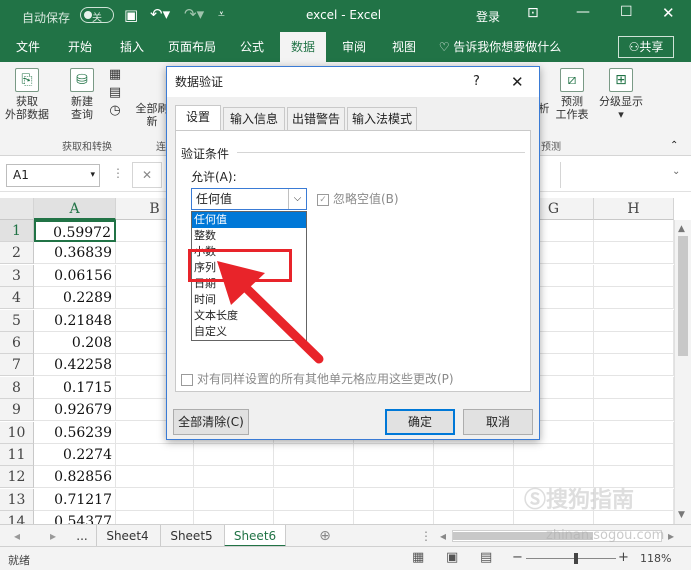  I want to click on apply-all-checkbox: 对有同样设置的所有其他单元格应用这些更改(P), so click(317, 378).